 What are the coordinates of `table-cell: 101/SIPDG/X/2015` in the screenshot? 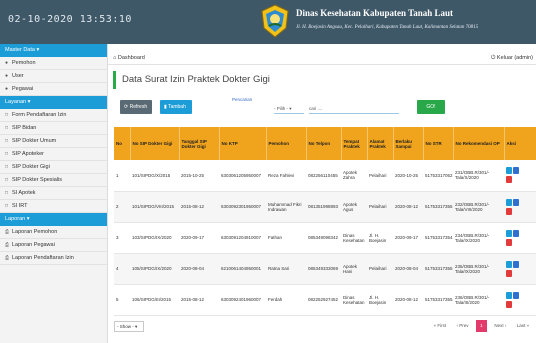 It's located at (154, 176).